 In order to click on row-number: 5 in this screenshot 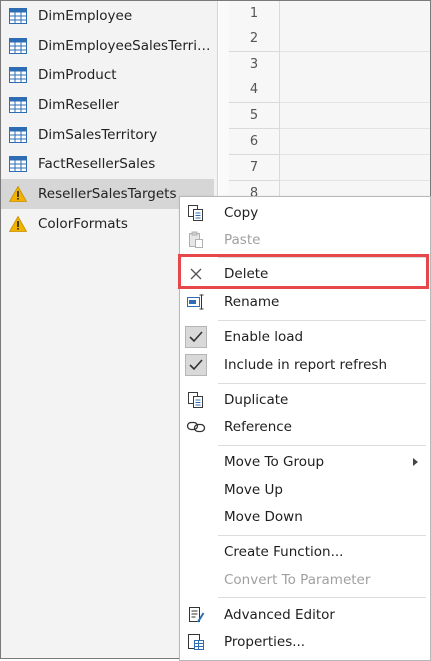, I will do `click(254, 116)`.